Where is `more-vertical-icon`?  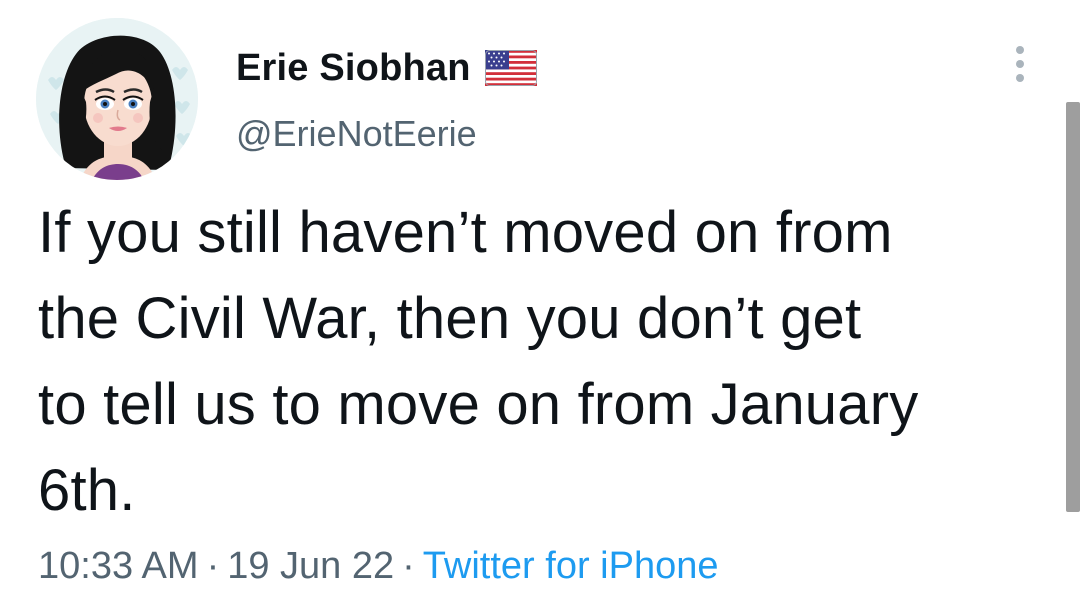
more-vertical-icon is located at coordinates (1020, 50).